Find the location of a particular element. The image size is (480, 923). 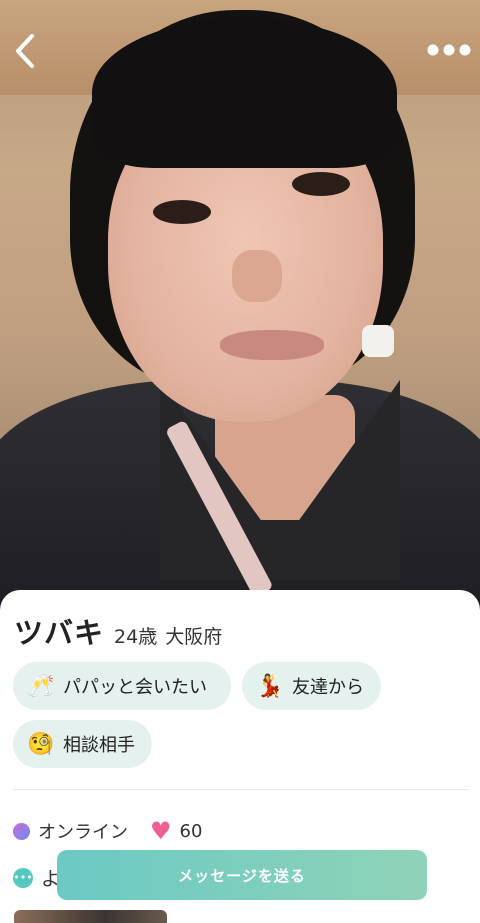

back-button is located at coordinates (27, 51).